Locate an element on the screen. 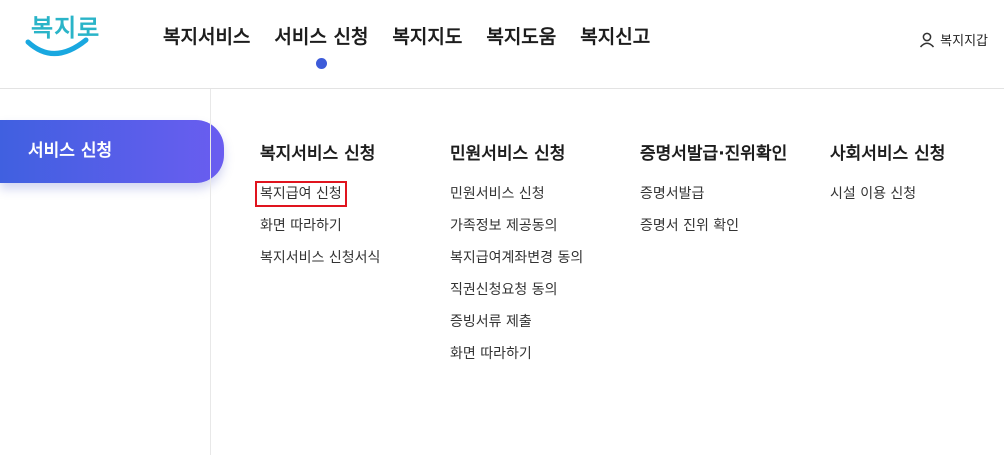  menu-column-title: 증명서발급·진위확인 is located at coordinates (714, 154).